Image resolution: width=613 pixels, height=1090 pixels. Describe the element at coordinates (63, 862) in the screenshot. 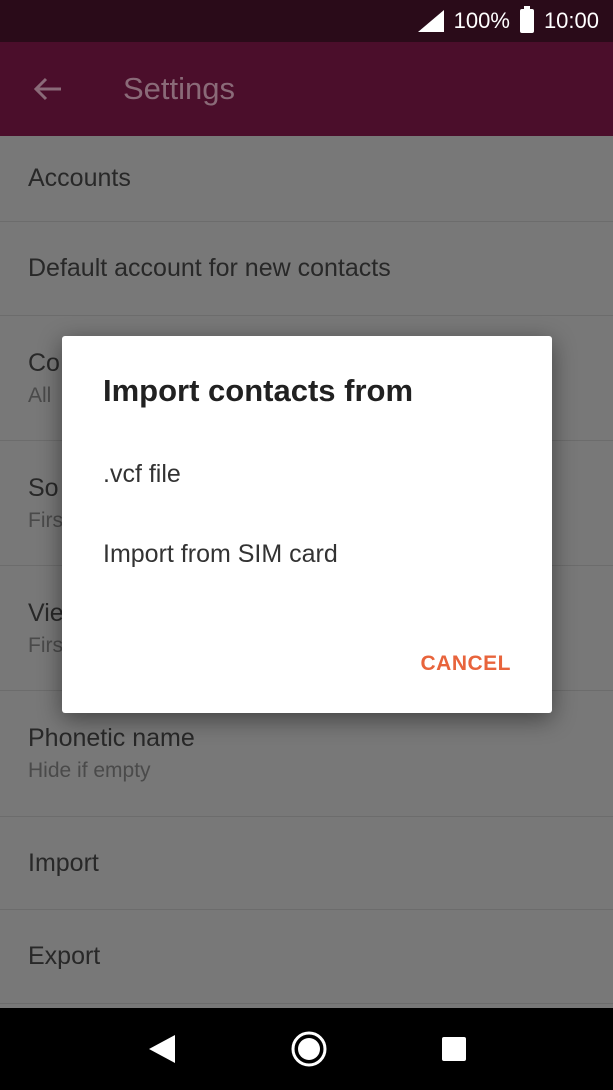

I see `list-item-label: Import` at that location.